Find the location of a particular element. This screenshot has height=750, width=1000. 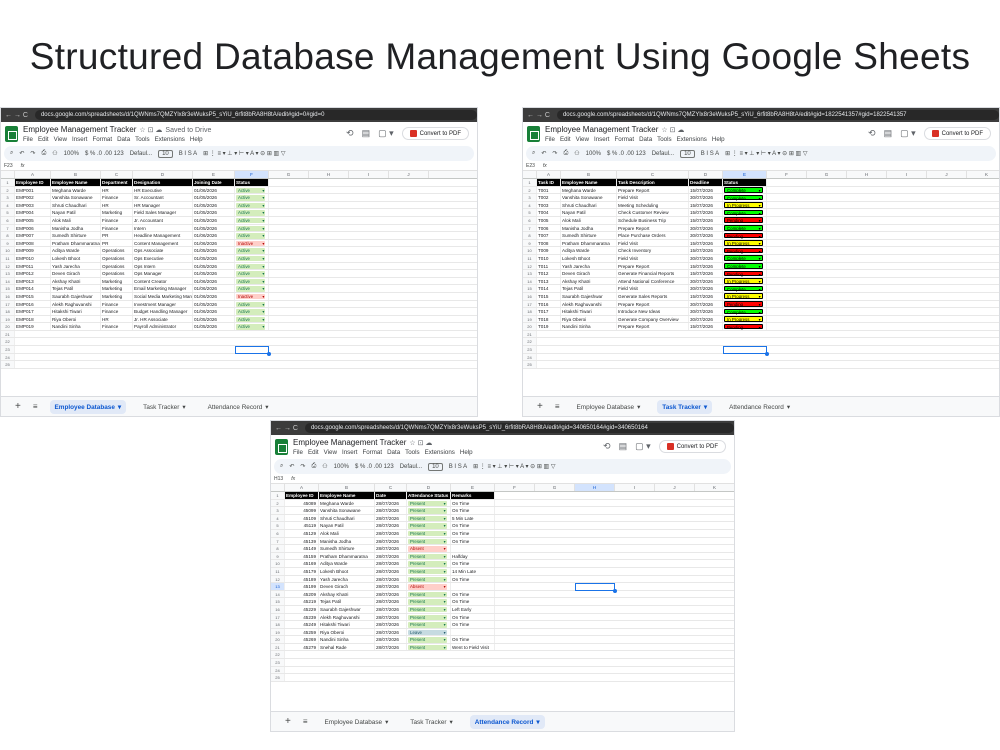

add-sheet-button: + is located at coordinates (540, 406).